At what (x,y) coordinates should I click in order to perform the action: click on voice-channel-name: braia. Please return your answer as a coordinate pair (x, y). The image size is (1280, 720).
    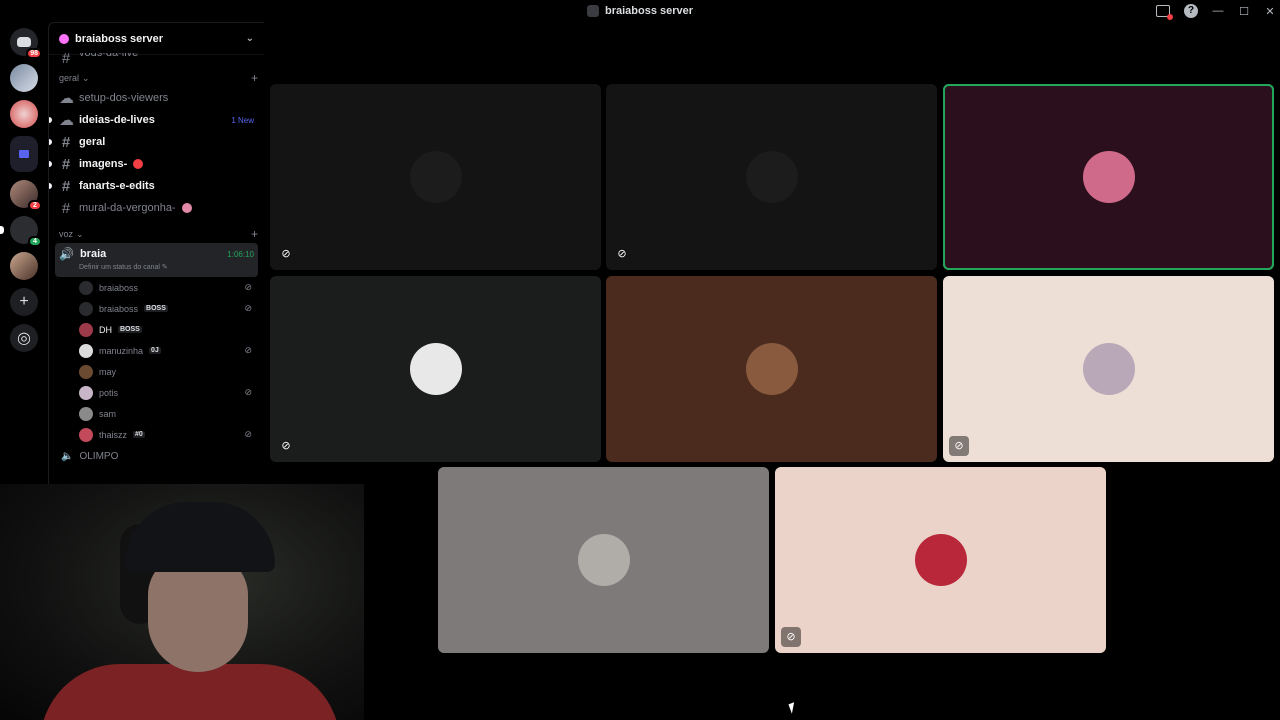
    Looking at the image, I should click on (93, 254).